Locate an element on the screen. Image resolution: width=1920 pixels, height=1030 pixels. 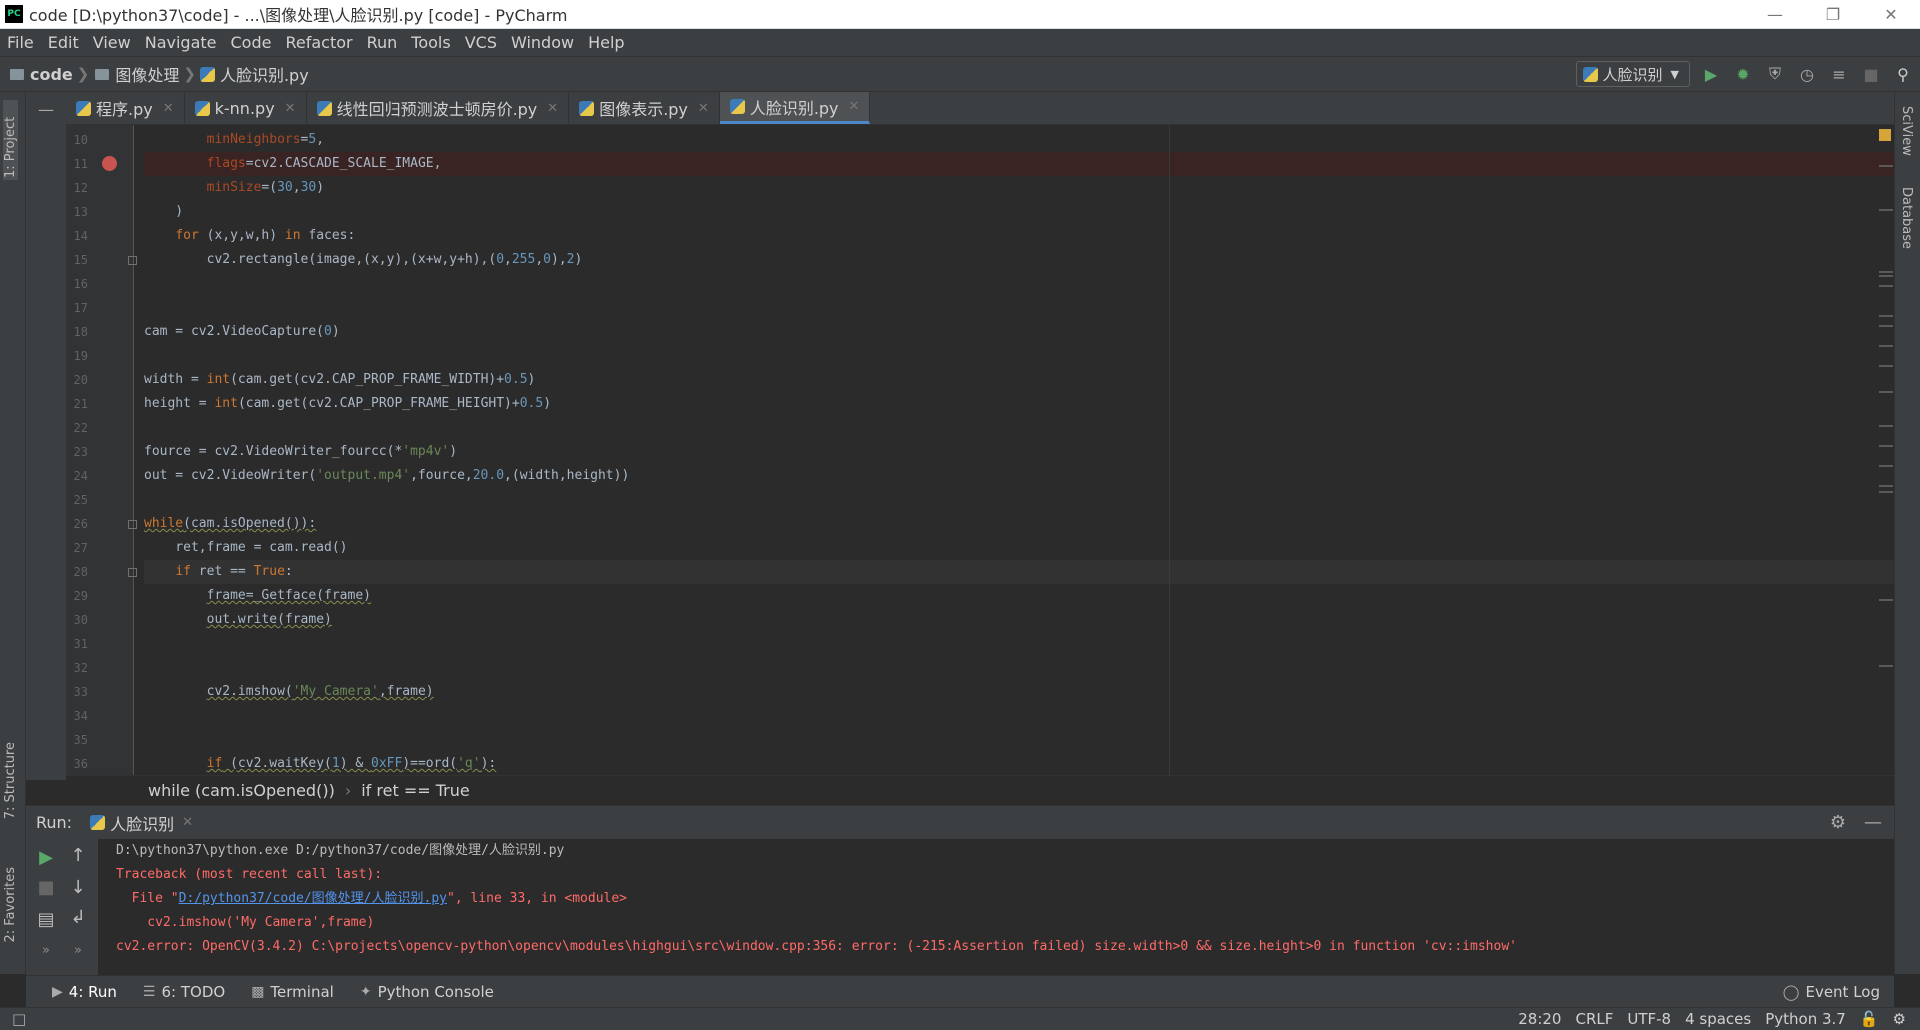
warning-marker-icon is located at coordinates (1885, 135).